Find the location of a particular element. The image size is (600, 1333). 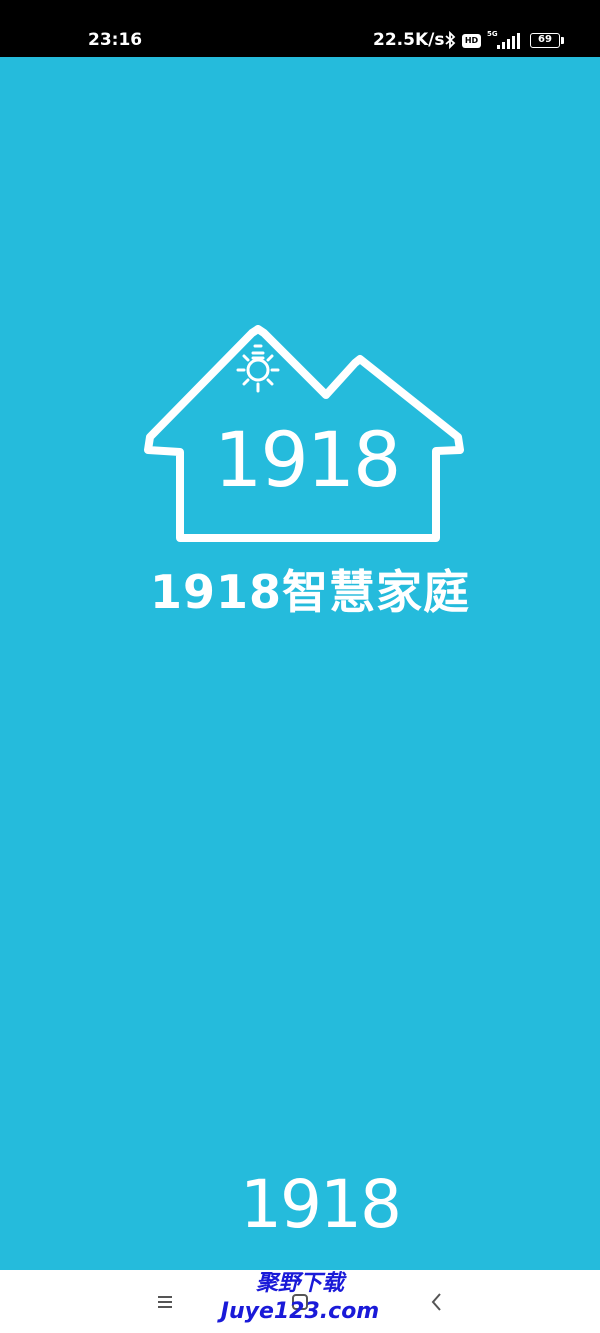

status-bar: 23:16 22.5K/s HD 5G 69 is located at coordinates (300, 28).